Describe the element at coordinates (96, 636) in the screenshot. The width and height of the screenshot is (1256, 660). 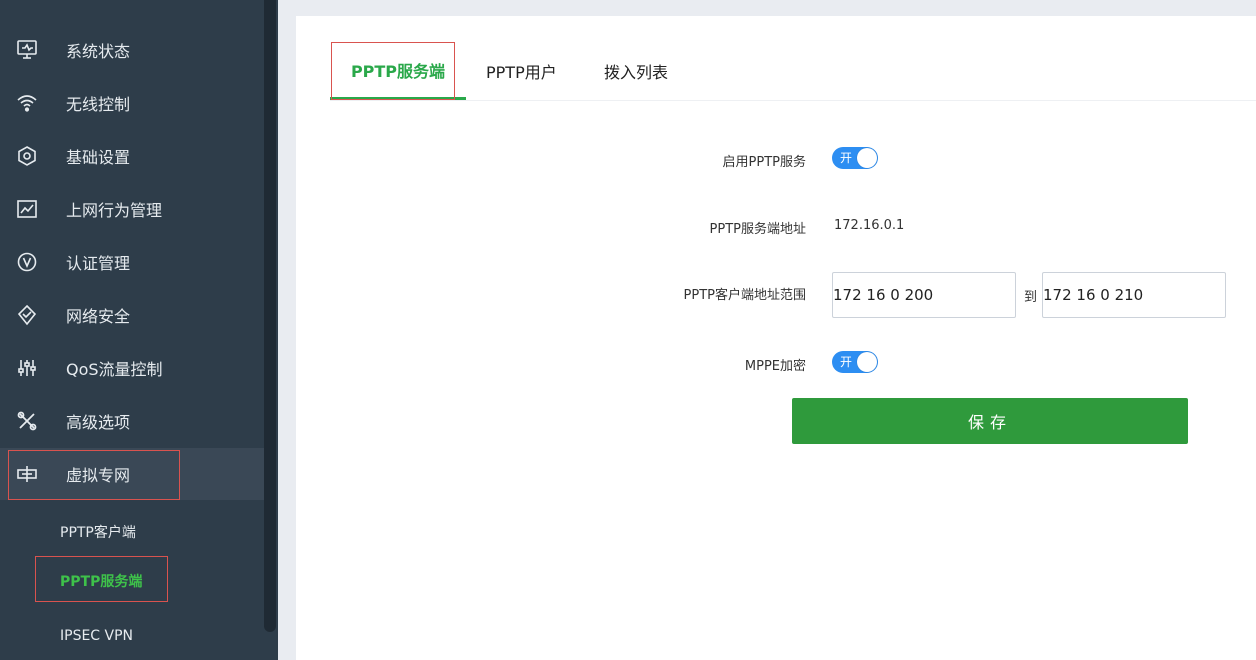
I see `sidebar-subitem-ipsec-vpn: IPSEC VPN` at that location.